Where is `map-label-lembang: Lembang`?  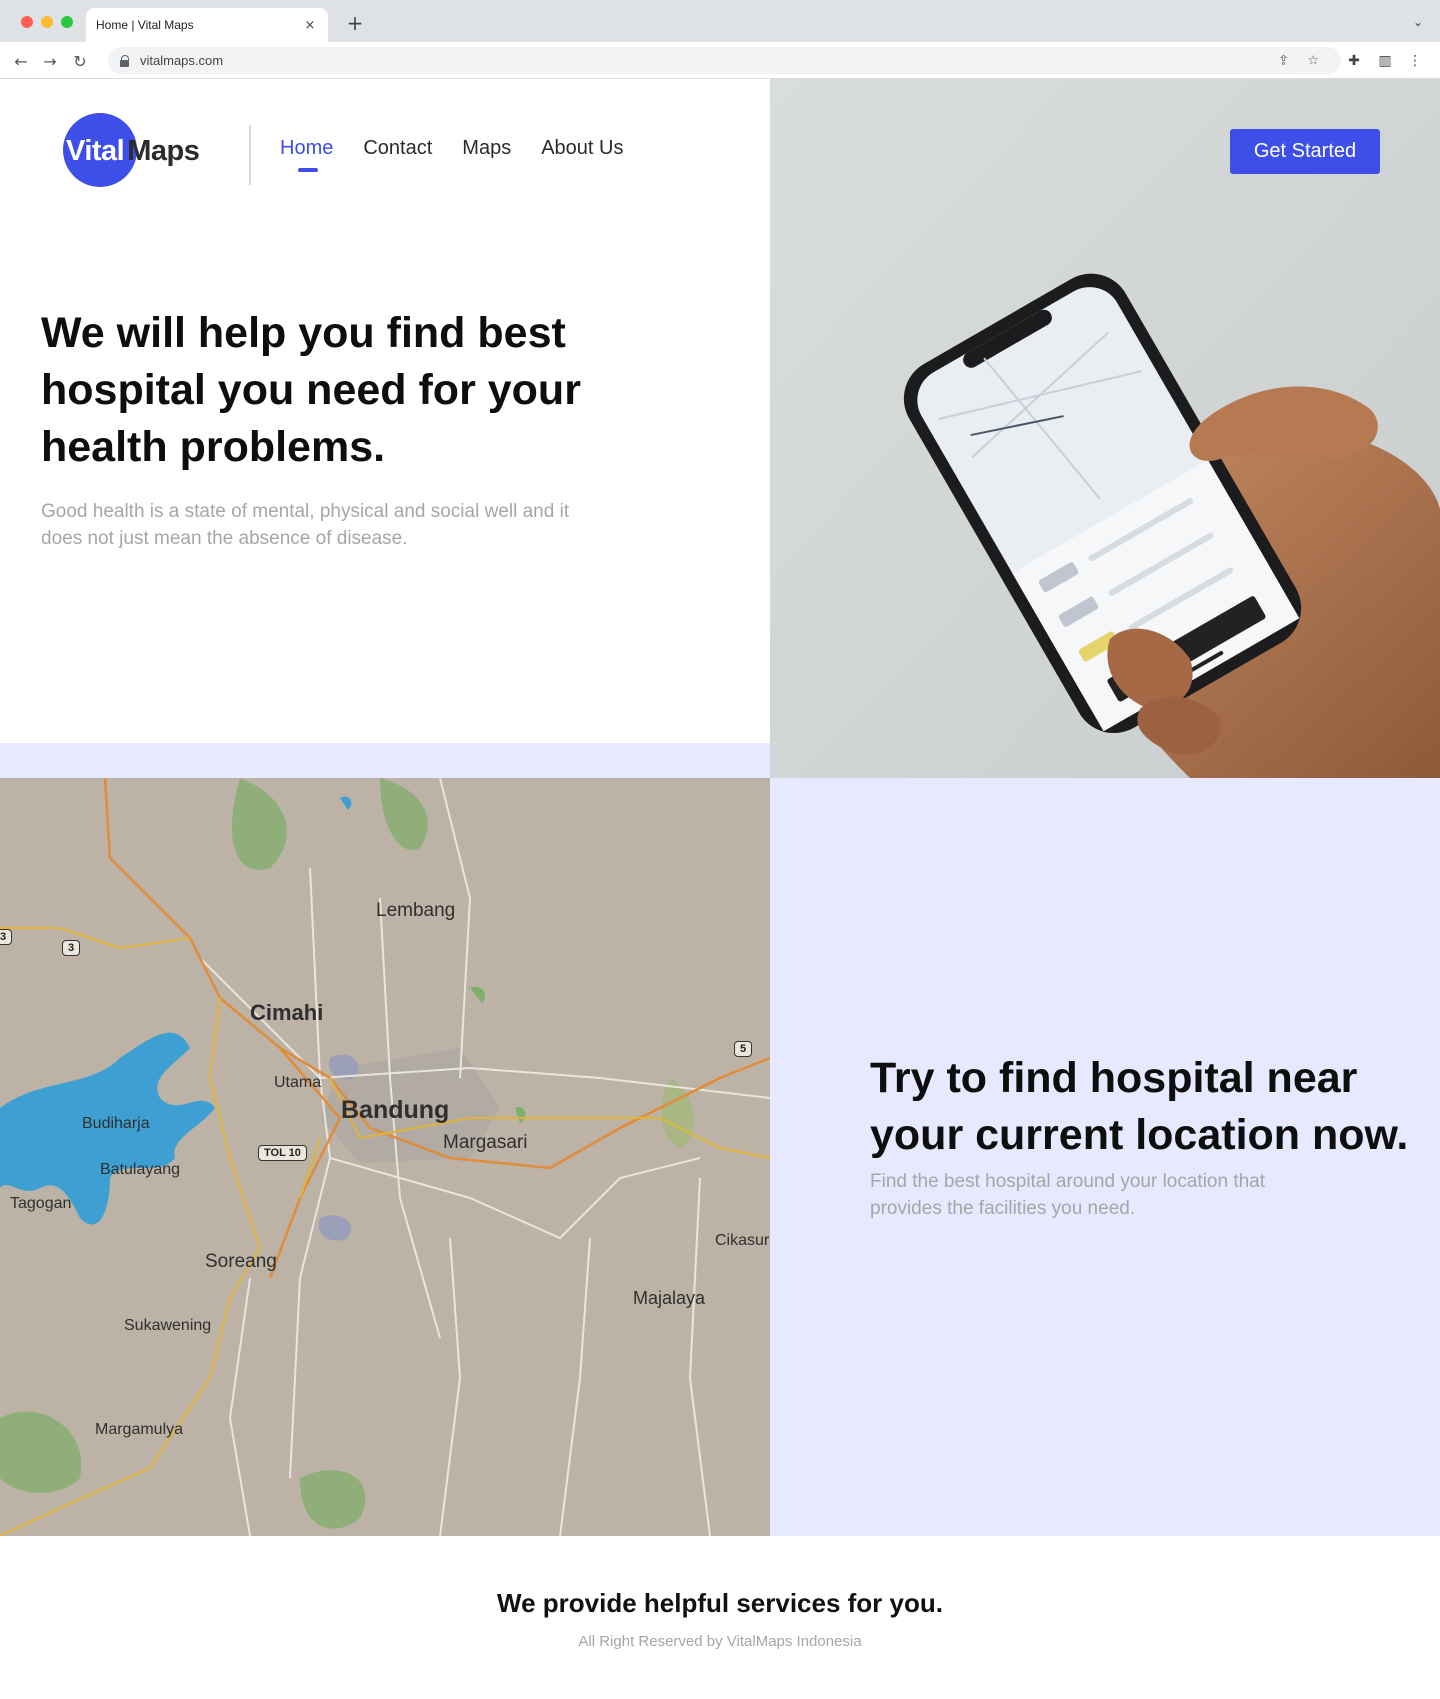 map-label-lembang: Lembang is located at coordinates (416, 910).